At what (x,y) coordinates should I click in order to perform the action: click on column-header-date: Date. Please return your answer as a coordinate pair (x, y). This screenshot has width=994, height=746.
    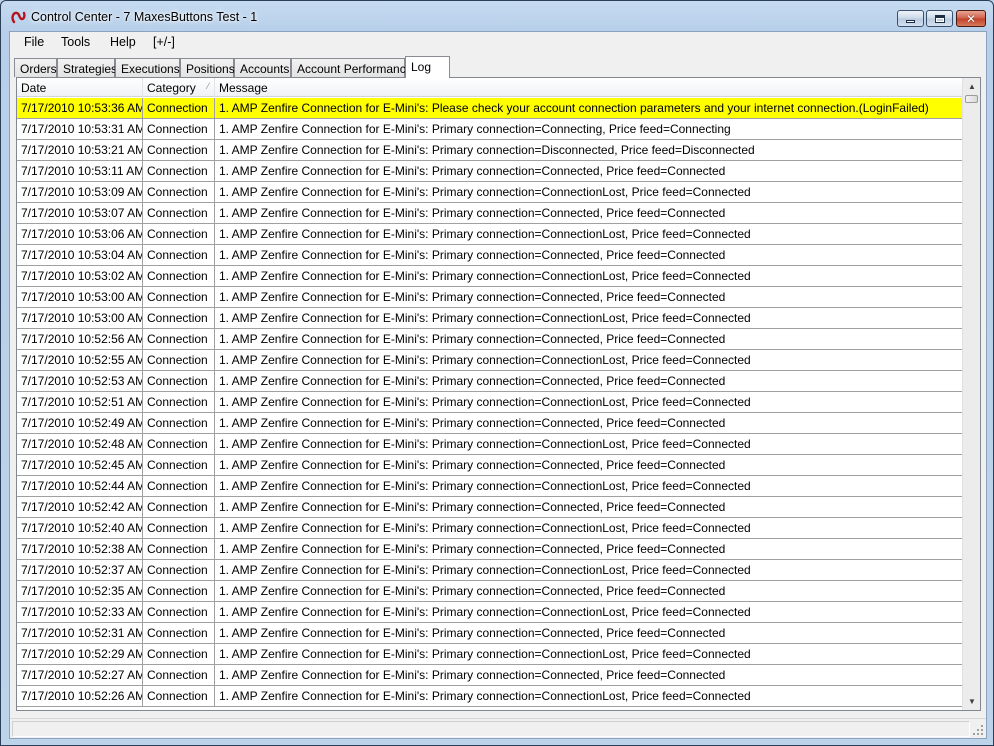
    Looking at the image, I should click on (80, 87).